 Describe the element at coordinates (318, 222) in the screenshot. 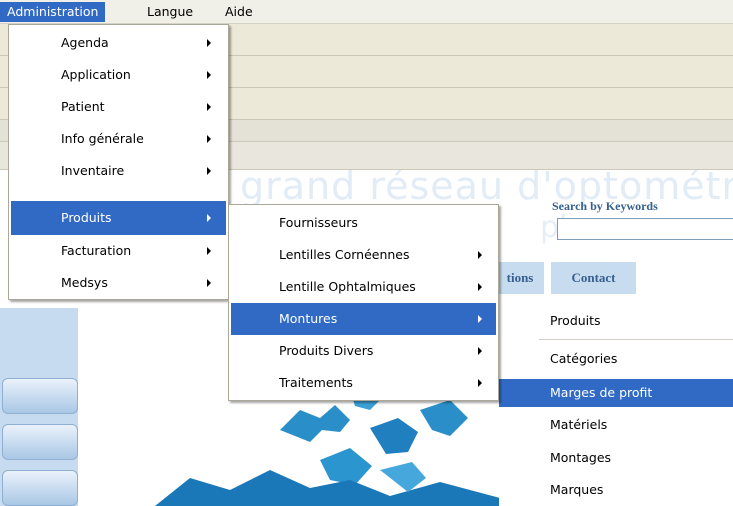

I see `menu-item-label: Fournisseurs` at that location.